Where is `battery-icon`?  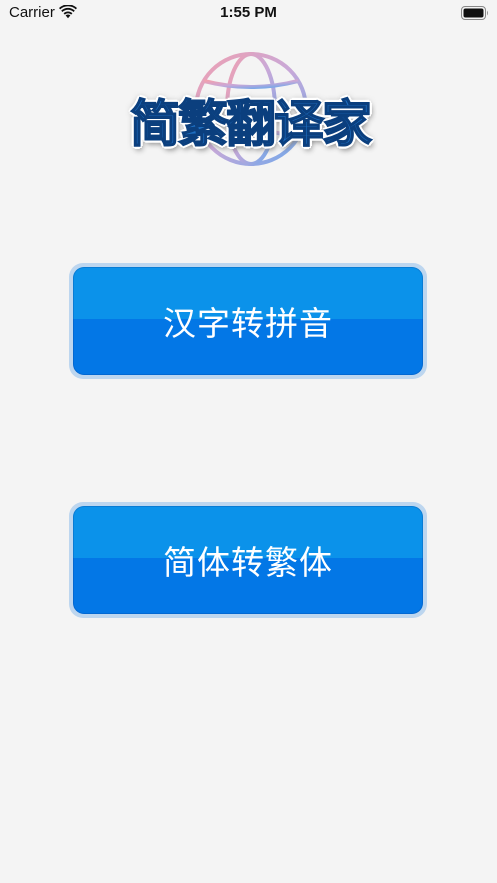 battery-icon is located at coordinates (474, 13).